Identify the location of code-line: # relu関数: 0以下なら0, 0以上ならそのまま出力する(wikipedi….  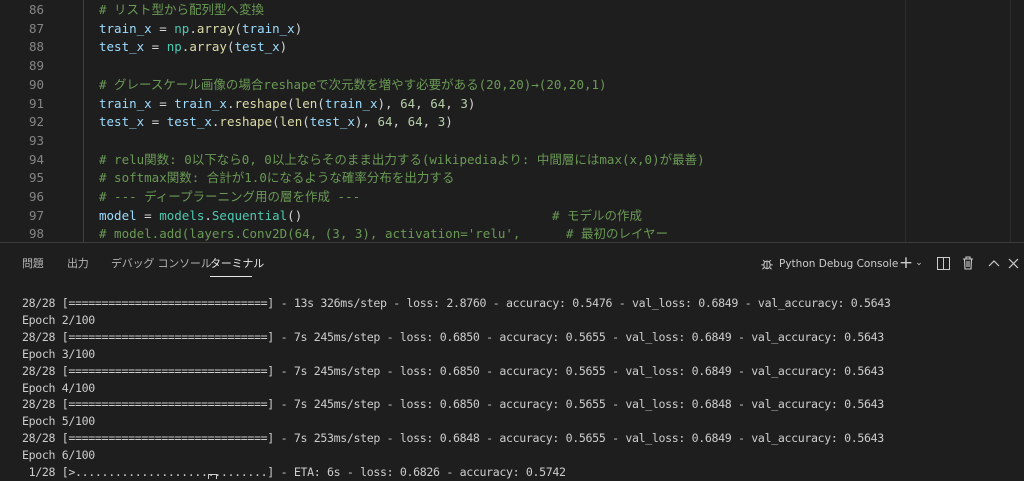
(402, 160).